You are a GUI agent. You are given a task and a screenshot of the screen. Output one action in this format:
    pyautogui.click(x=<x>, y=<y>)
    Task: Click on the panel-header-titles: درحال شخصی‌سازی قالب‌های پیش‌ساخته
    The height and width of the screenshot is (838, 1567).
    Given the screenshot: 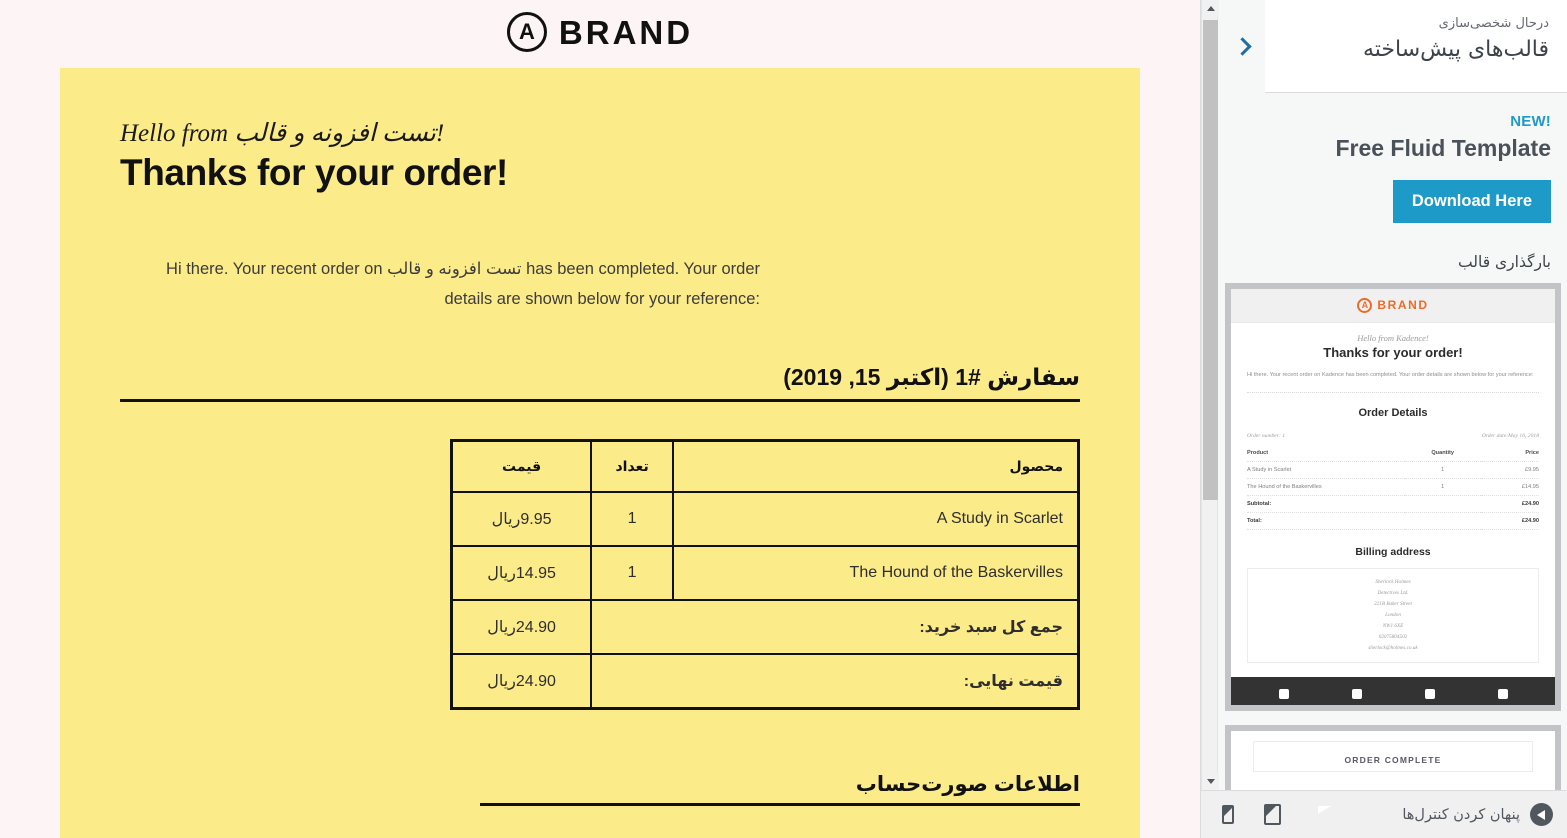 What is the action you would take?
    pyautogui.click(x=1416, y=46)
    